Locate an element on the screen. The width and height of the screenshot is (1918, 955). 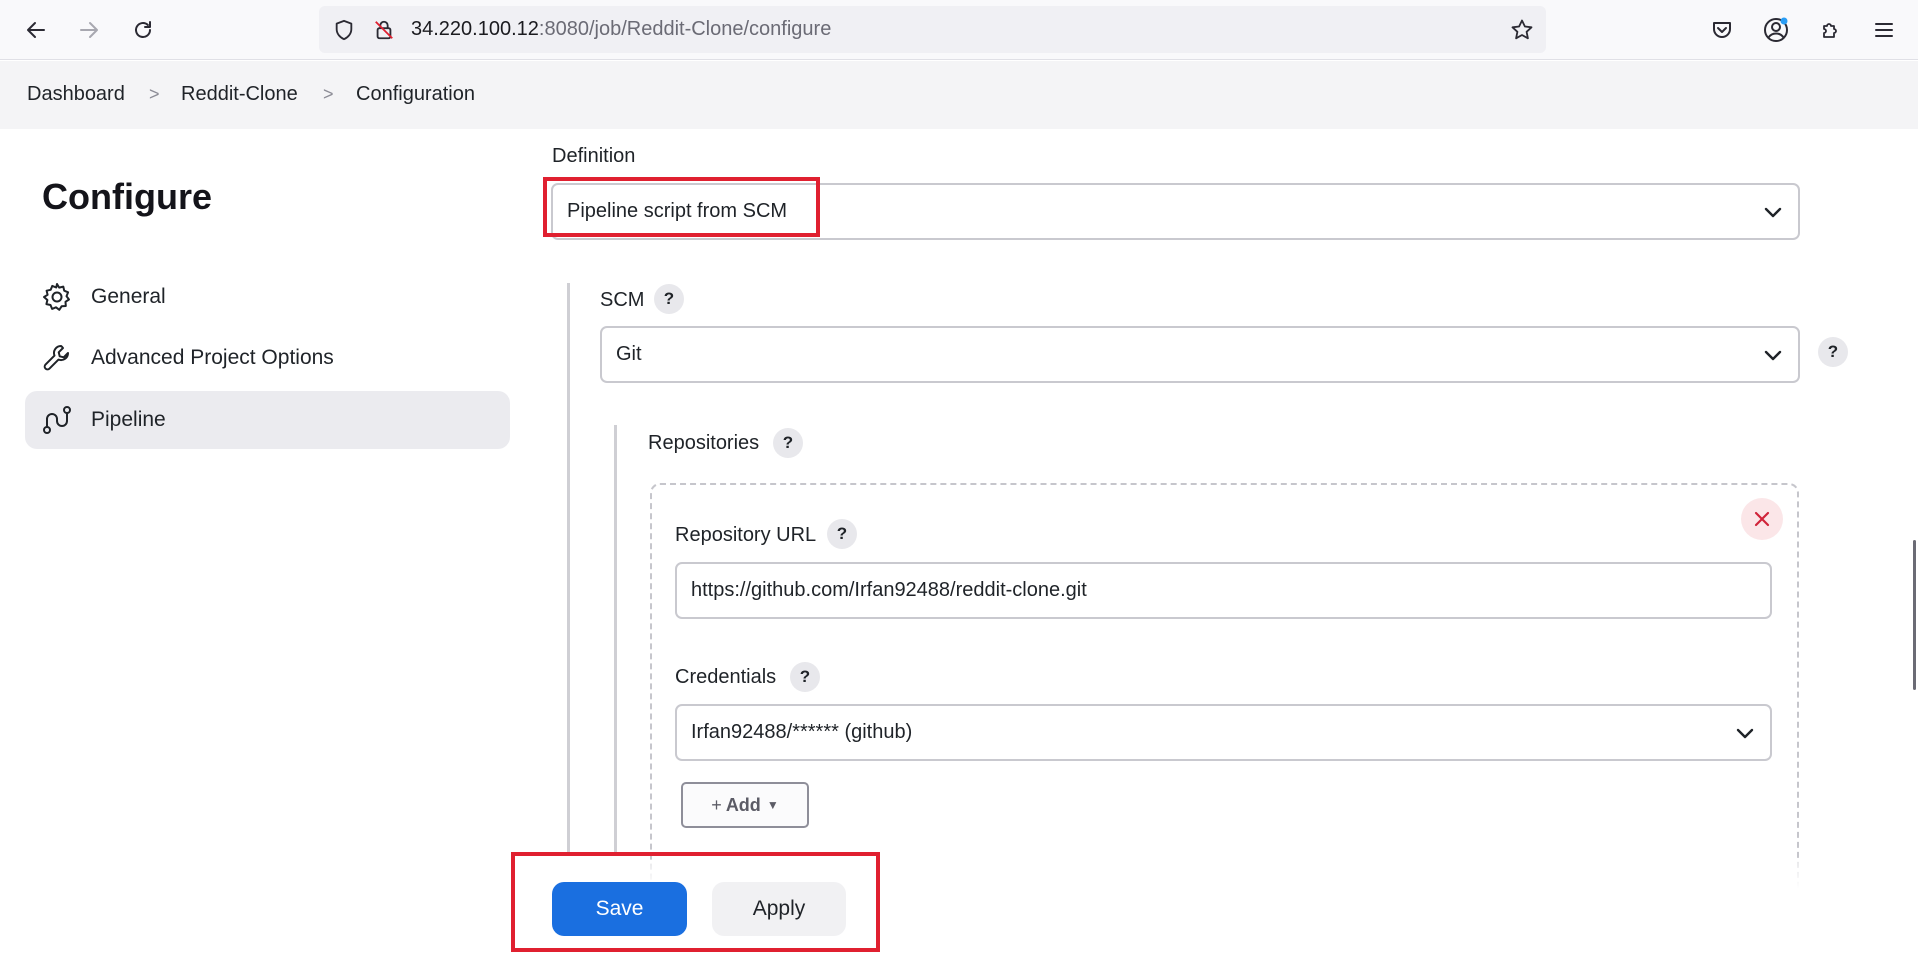
sidebar-item-general: General is located at coordinates (267, 297).